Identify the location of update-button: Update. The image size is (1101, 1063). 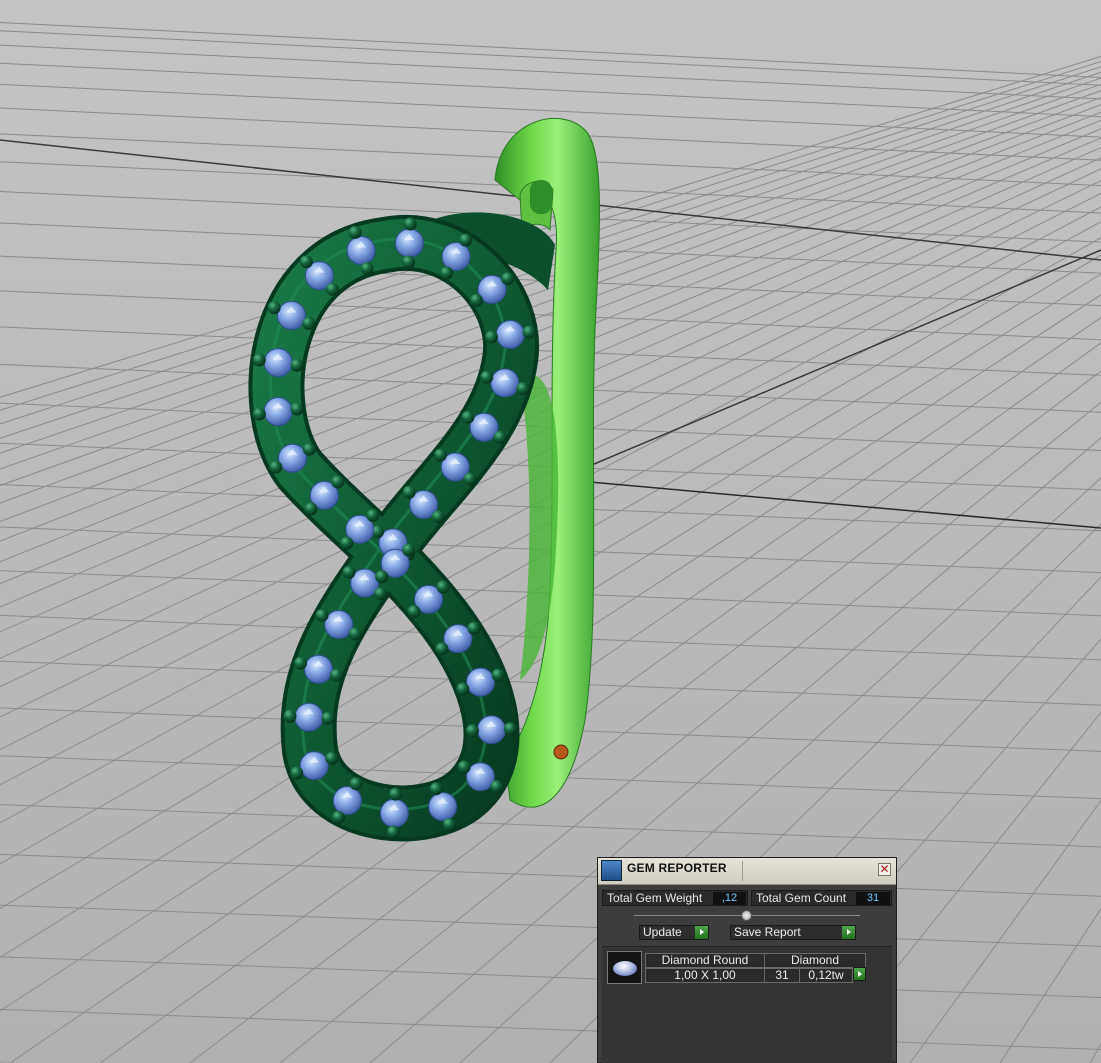
(674, 932).